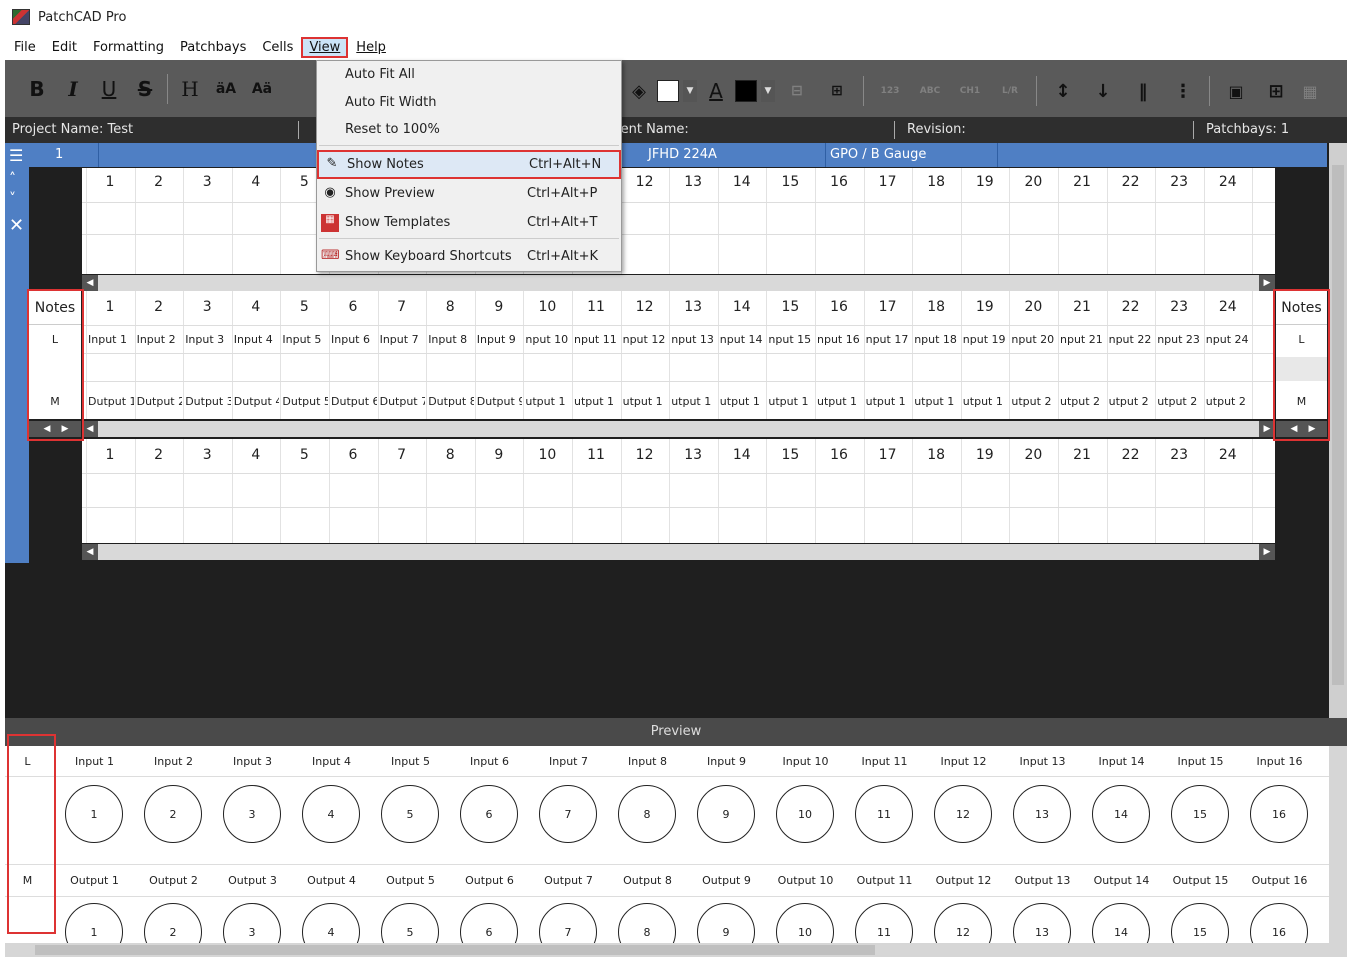  I want to click on fill-color-swatch, so click(668, 91).